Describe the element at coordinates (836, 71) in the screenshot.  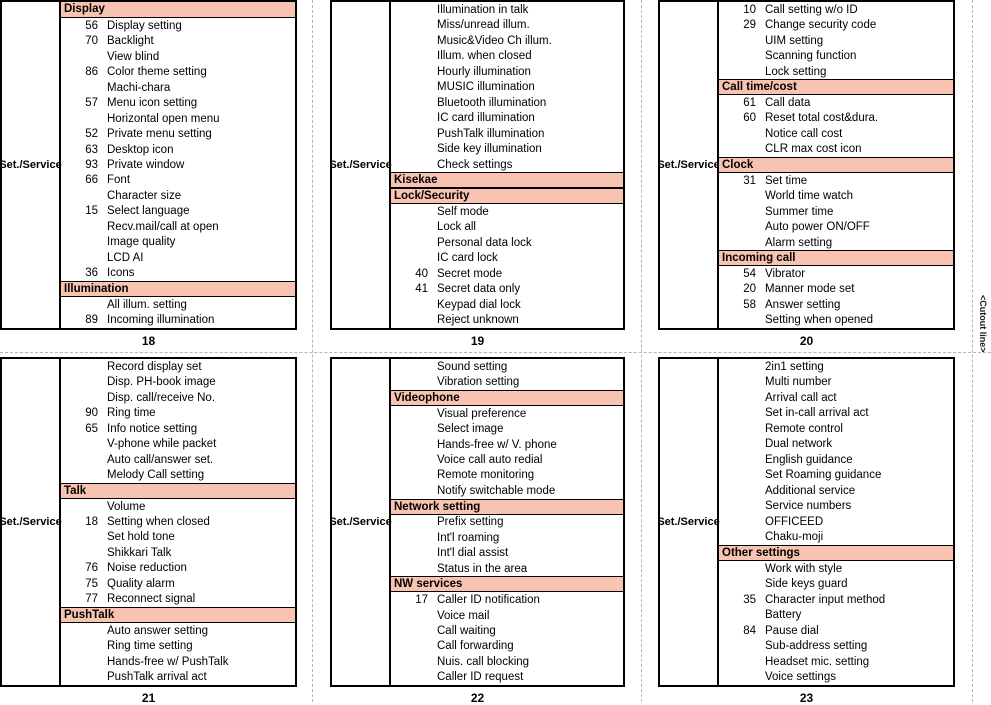
I see `function-row: Lock setting` at that location.